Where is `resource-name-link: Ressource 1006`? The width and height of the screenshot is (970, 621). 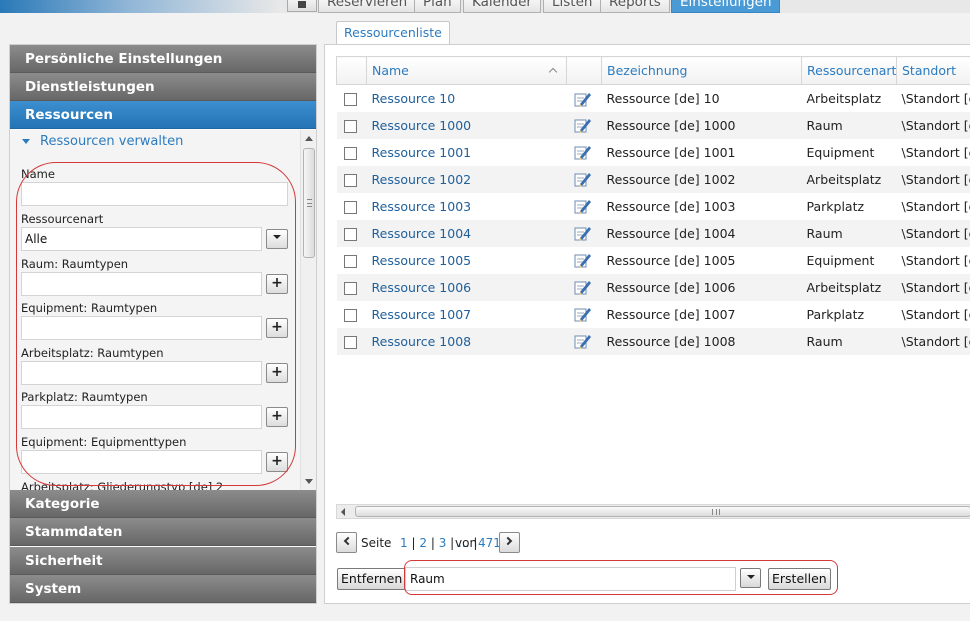 resource-name-link: Ressource 1006 is located at coordinates (466, 287).